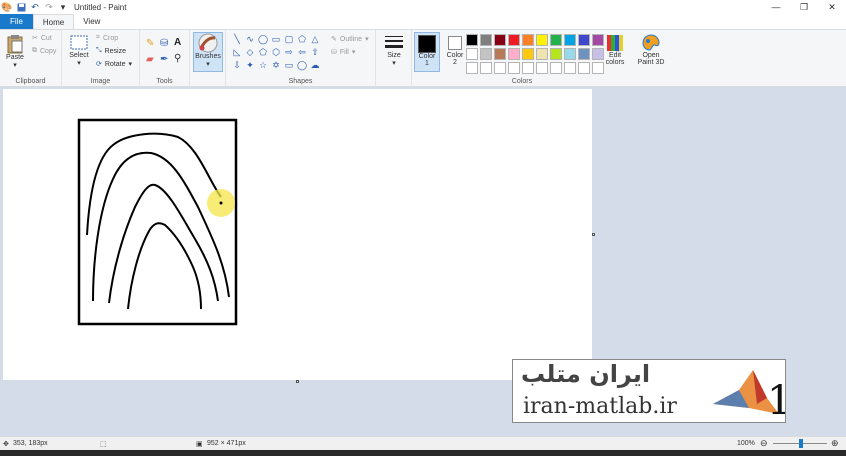  Describe the element at coordinates (289, 65) in the screenshot. I see `rounded-callout-icon: ▭` at that location.